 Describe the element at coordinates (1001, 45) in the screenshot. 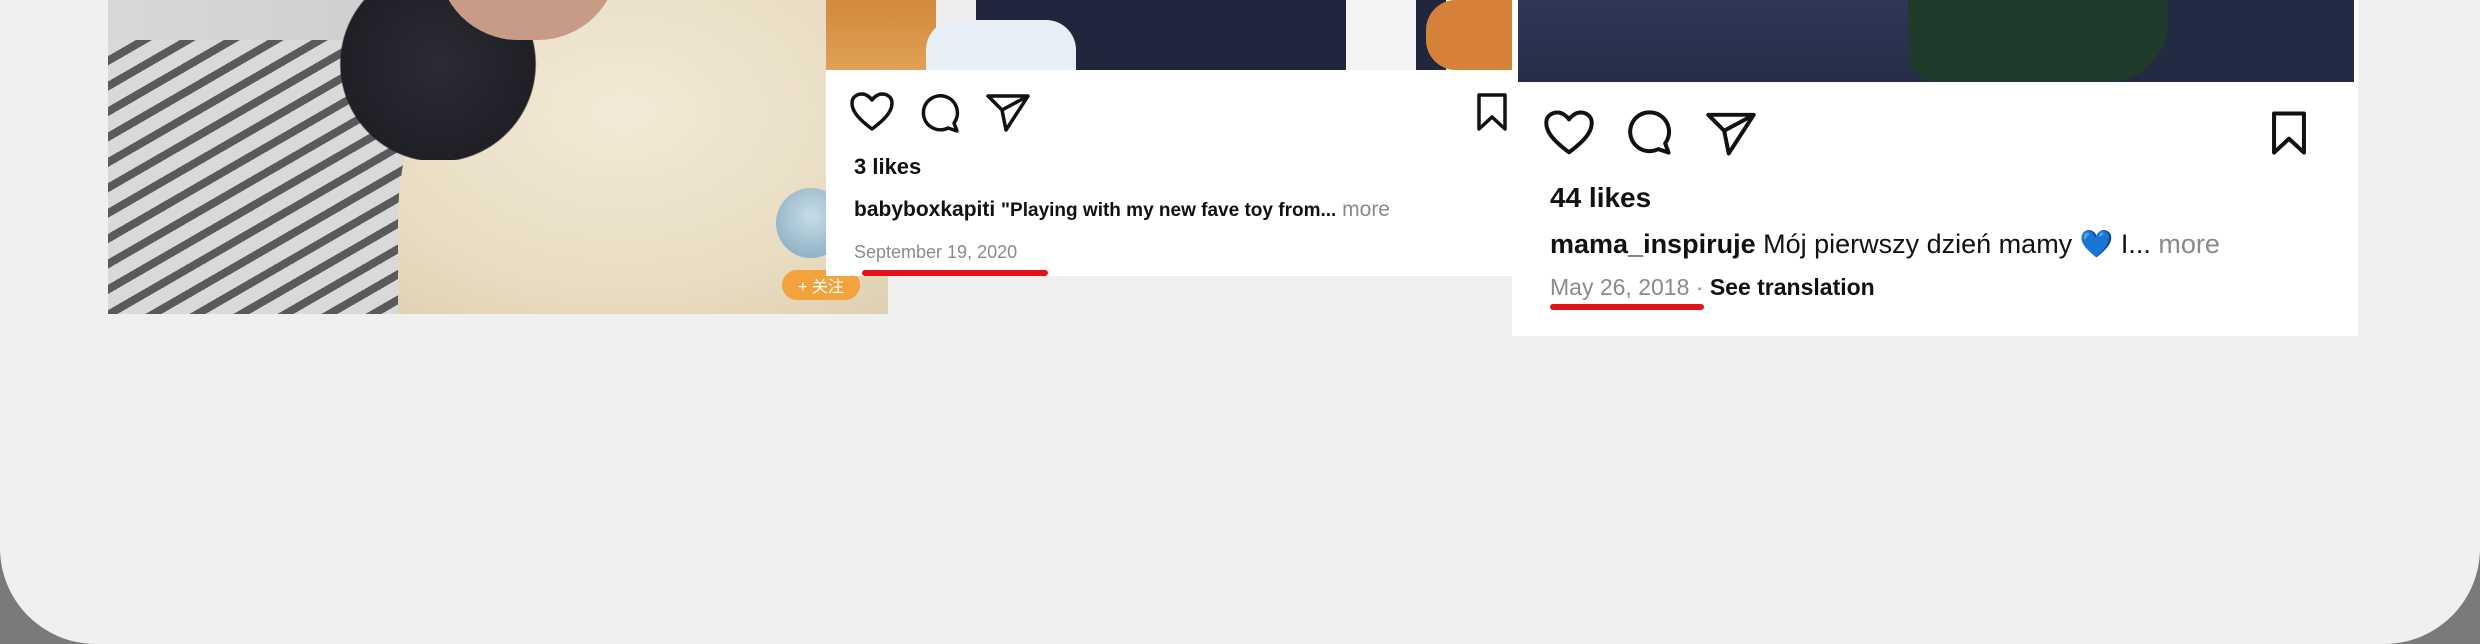

I see `photo-sock` at that location.